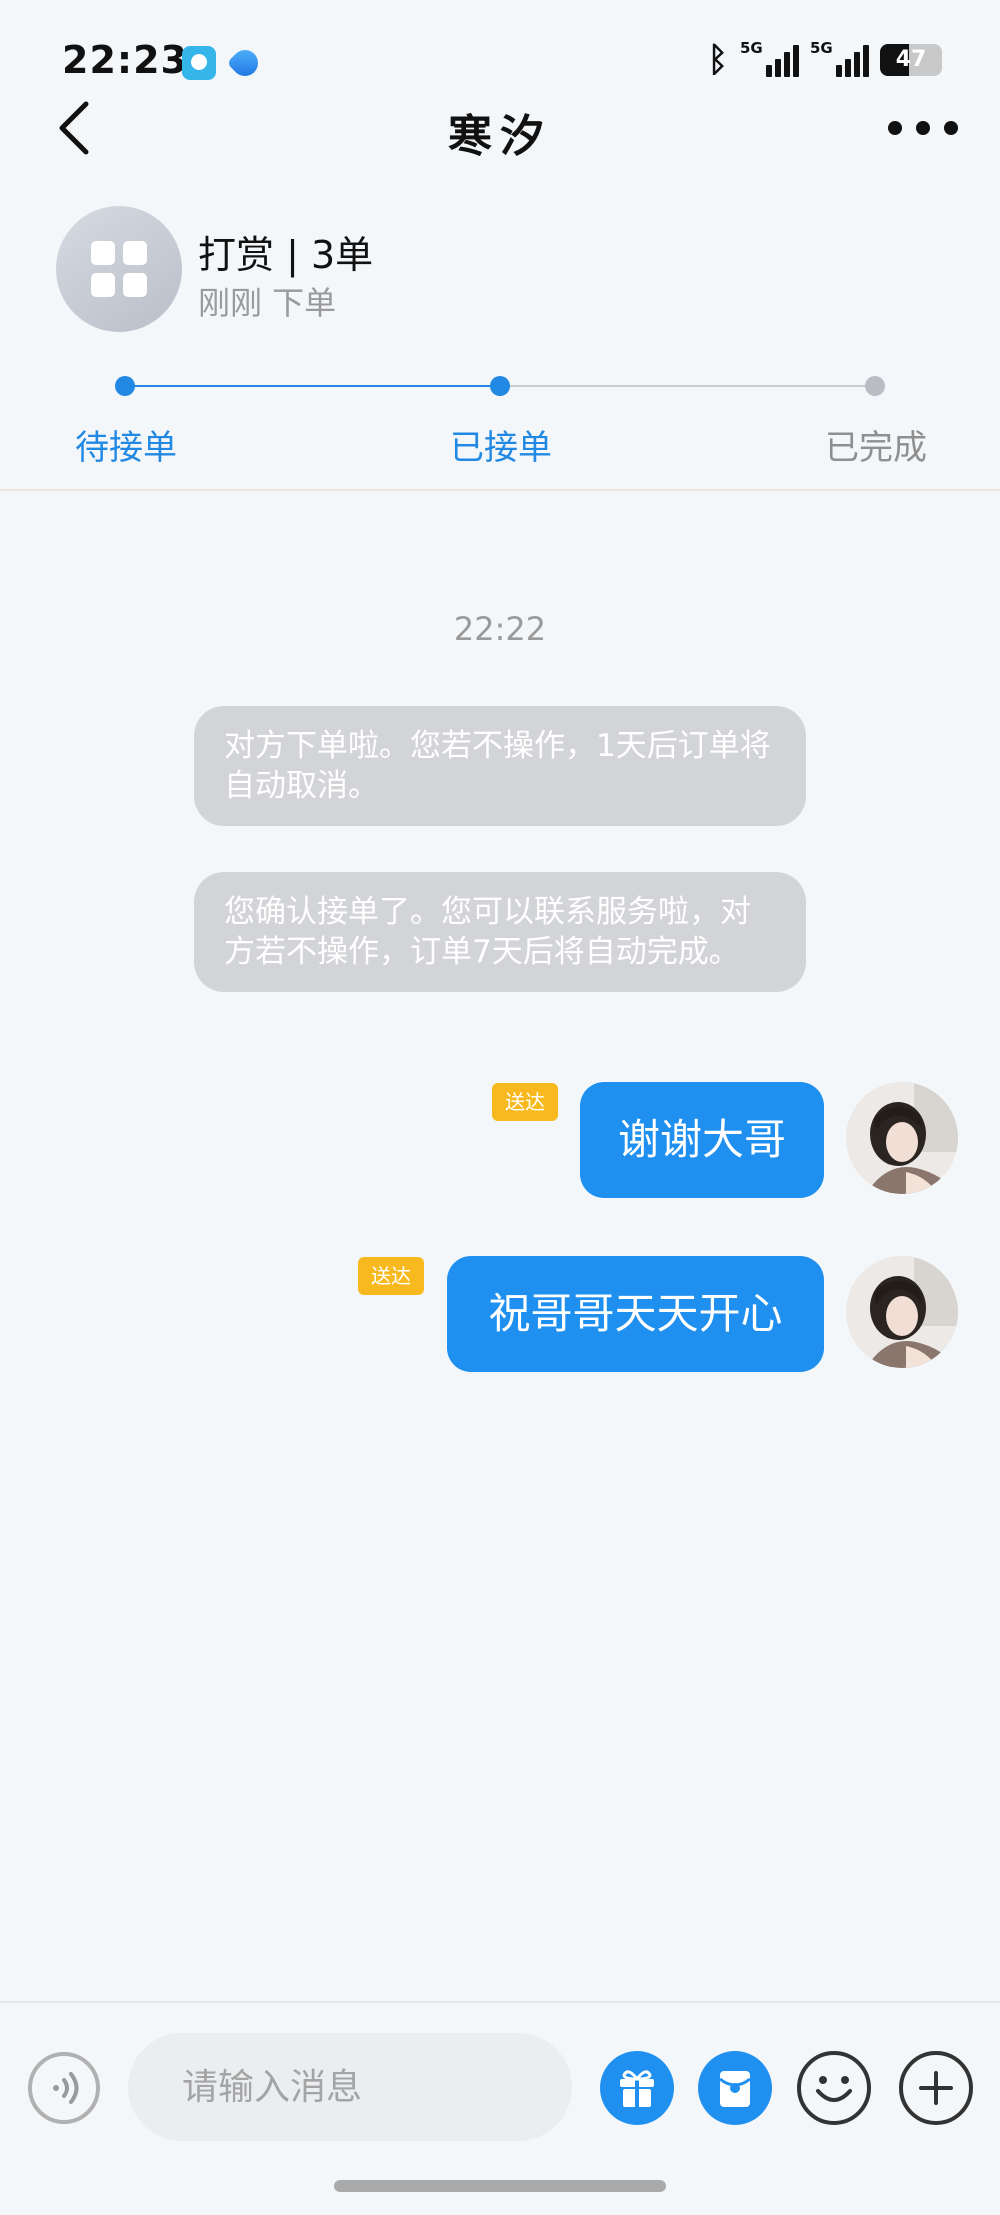  I want to click on order-progress: 待接单 已接单 已完成, so click(500, 420).